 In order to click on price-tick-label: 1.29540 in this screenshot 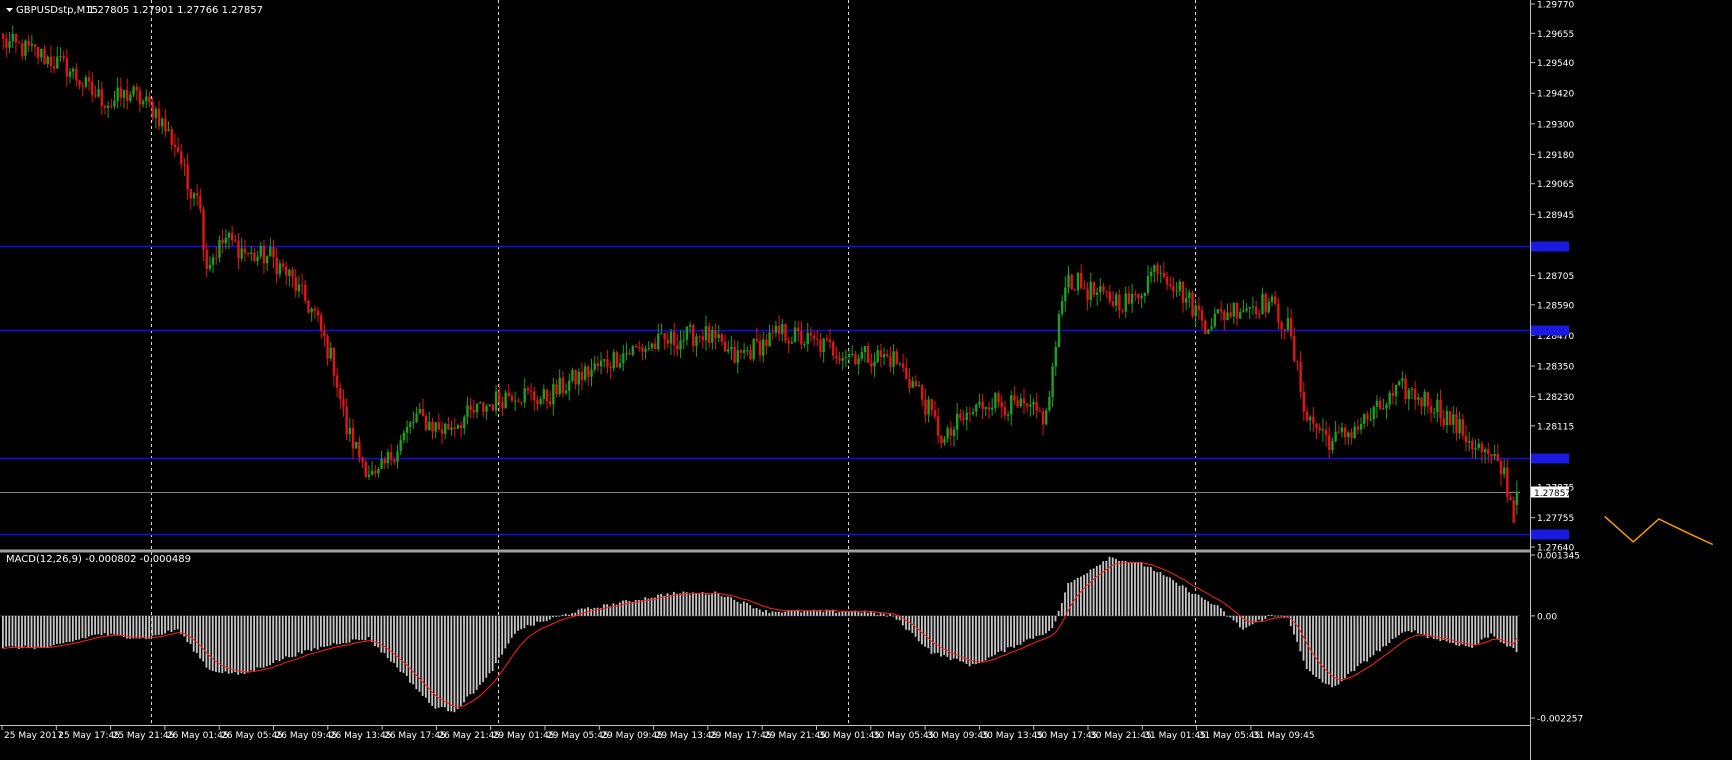, I will do `click(1555, 64)`.